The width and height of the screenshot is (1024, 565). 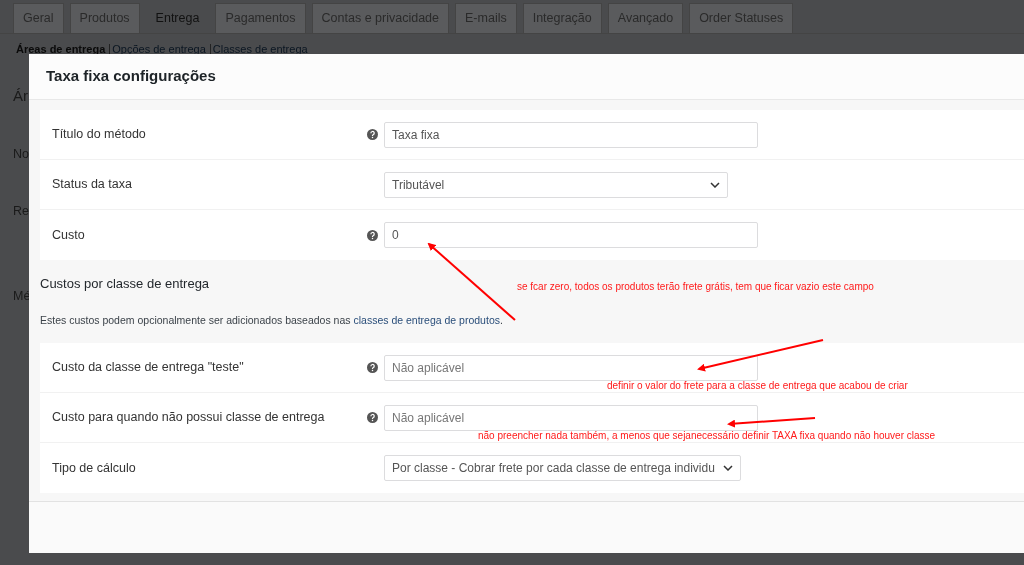 I want to click on sub-nav-link: Áreas de entrega, so click(x=61, y=49).